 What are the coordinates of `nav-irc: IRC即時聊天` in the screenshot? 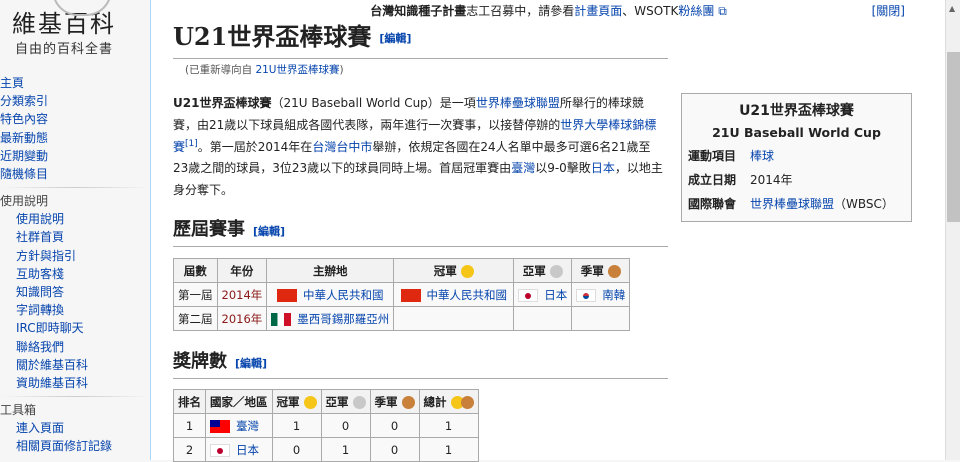 It's located at (75, 328).